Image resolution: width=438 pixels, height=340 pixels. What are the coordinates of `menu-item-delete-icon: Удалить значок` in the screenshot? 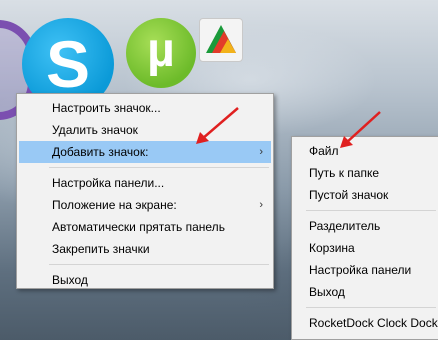 It's located at (145, 130).